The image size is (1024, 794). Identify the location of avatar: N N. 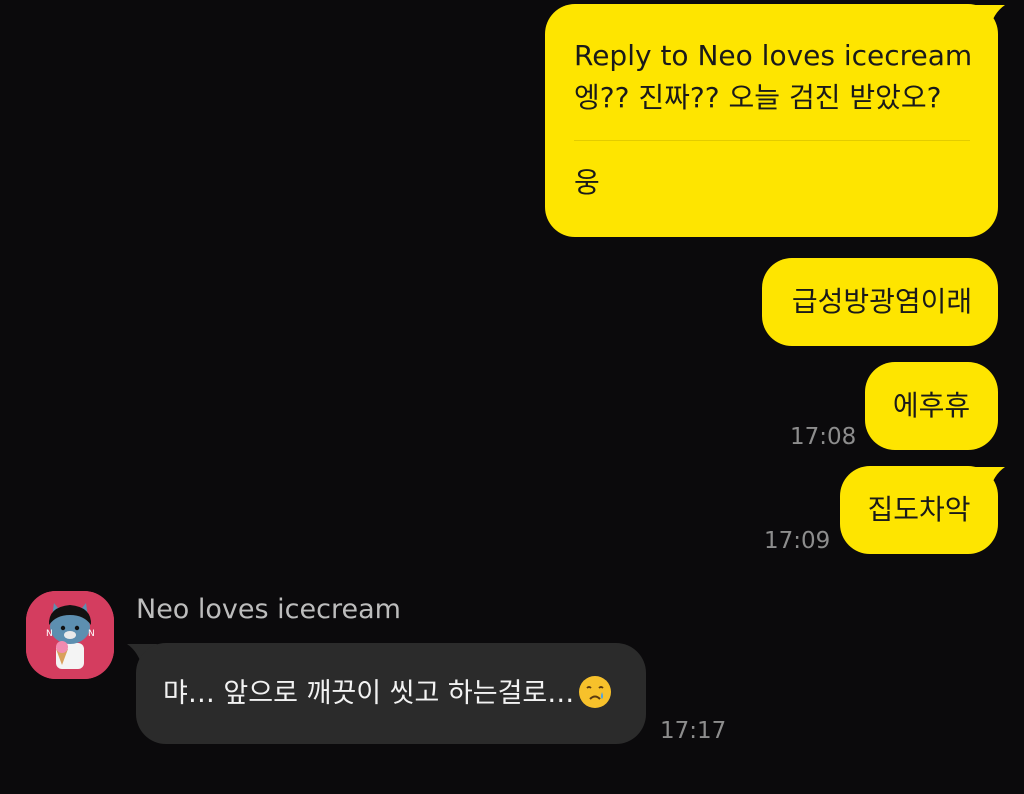
(70, 635).